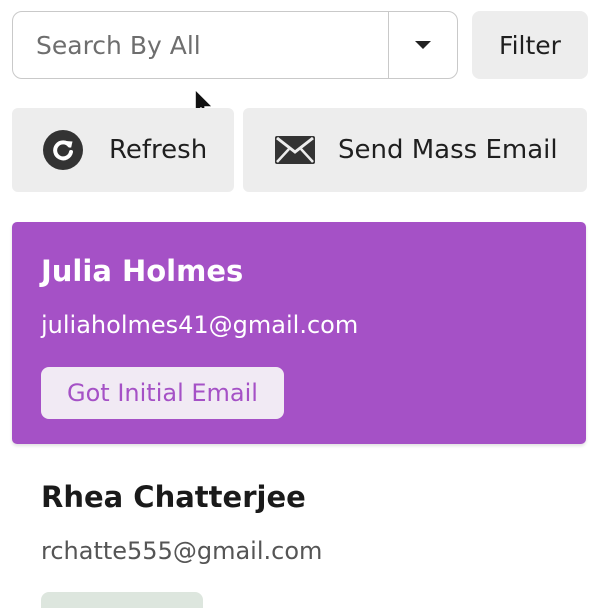 This screenshot has width=600, height=608. I want to click on filter-button: Filter, so click(530, 45).